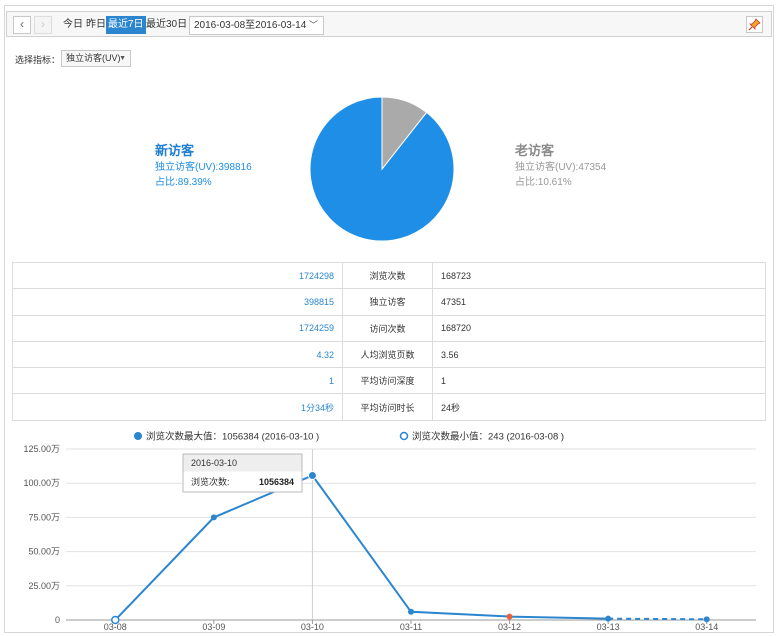 The width and height of the screenshot is (779, 637). What do you see at coordinates (210, 481) in the screenshot?
I see `tooltip-label: 浏览次数:` at bounding box center [210, 481].